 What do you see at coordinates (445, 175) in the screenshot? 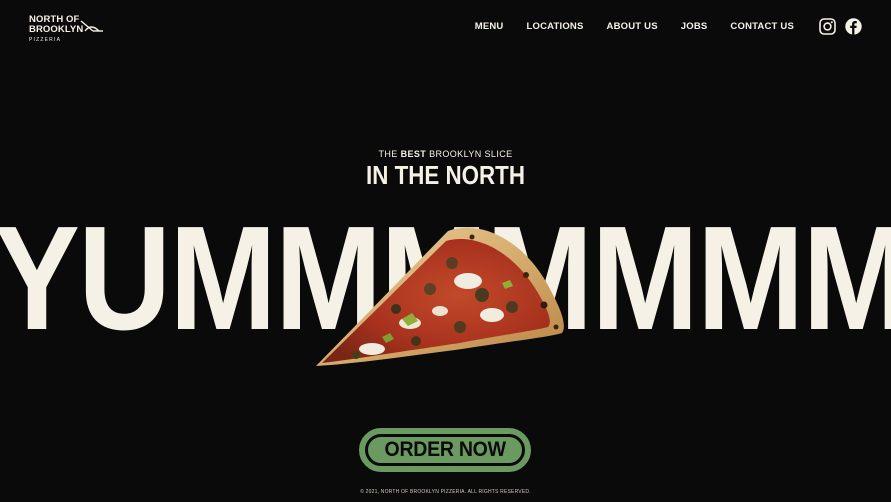
I see `hero-headline: IN THE NORTH` at bounding box center [445, 175].